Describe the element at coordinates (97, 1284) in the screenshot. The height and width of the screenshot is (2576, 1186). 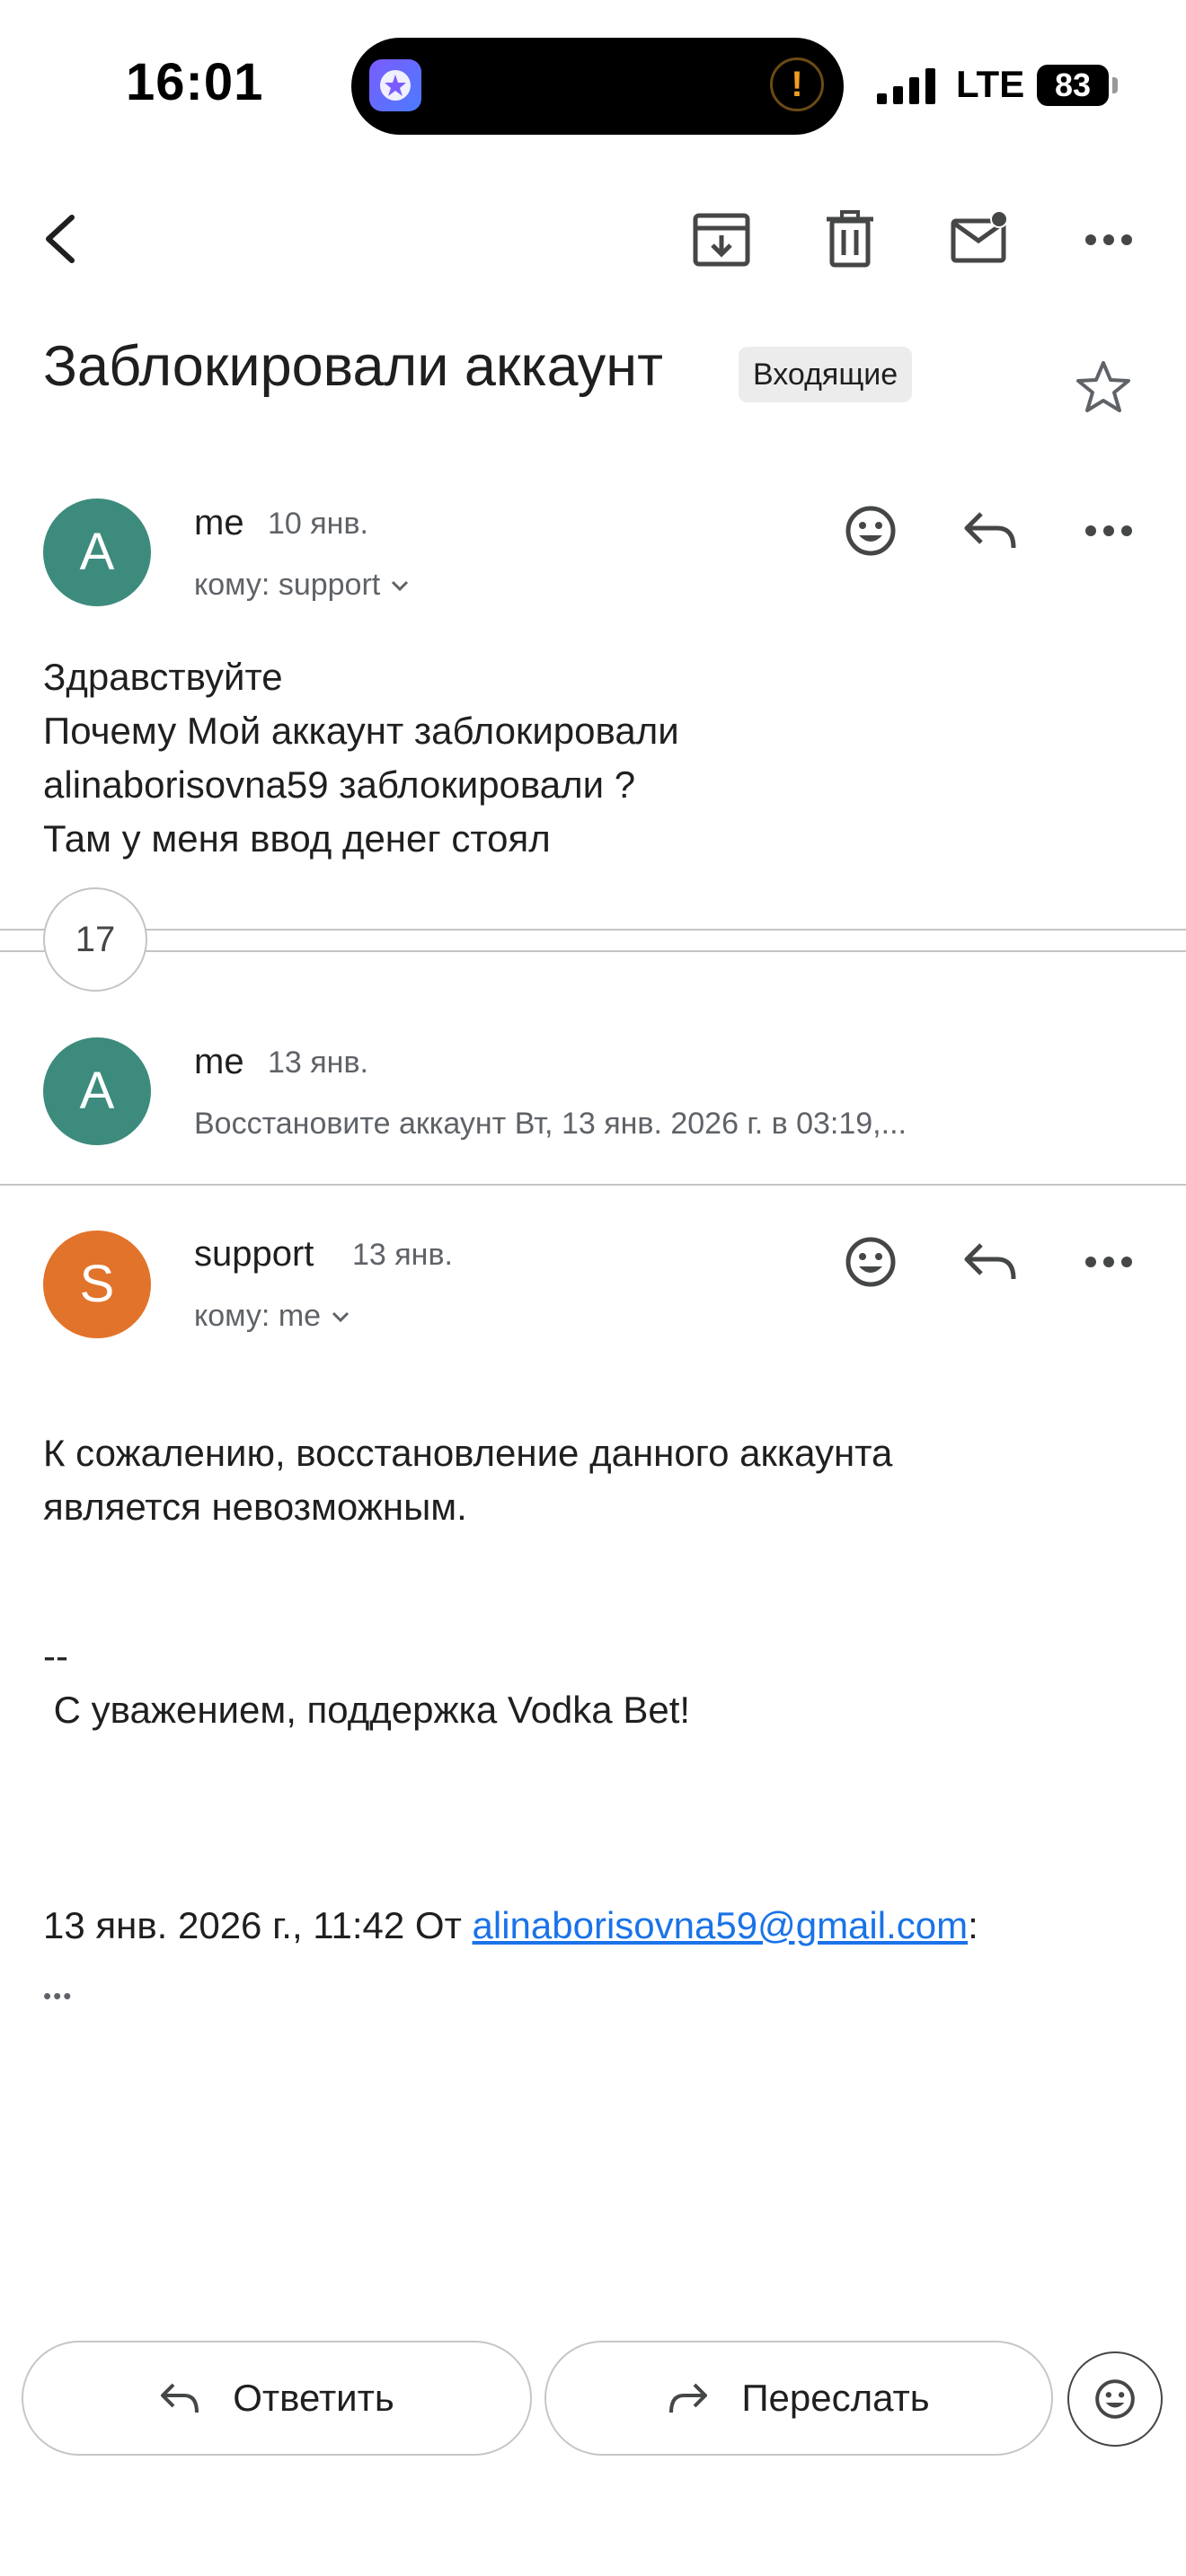
I see `avatar: S` at that location.